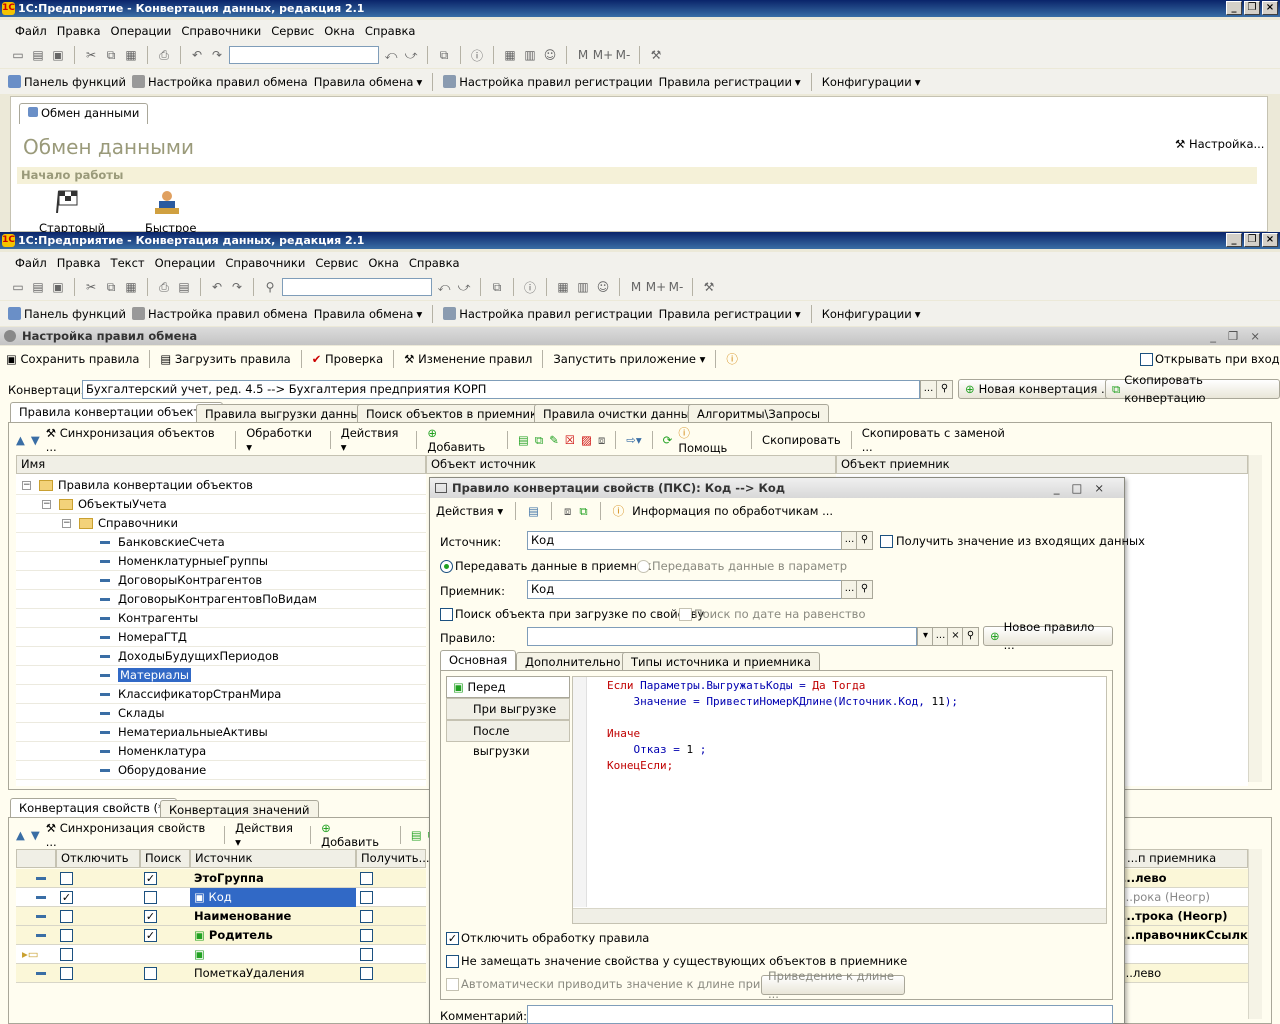  Describe the element at coordinates (469, 511) in the screenshot. I see `dialog-actions-menu: Действия ▾` at that location.